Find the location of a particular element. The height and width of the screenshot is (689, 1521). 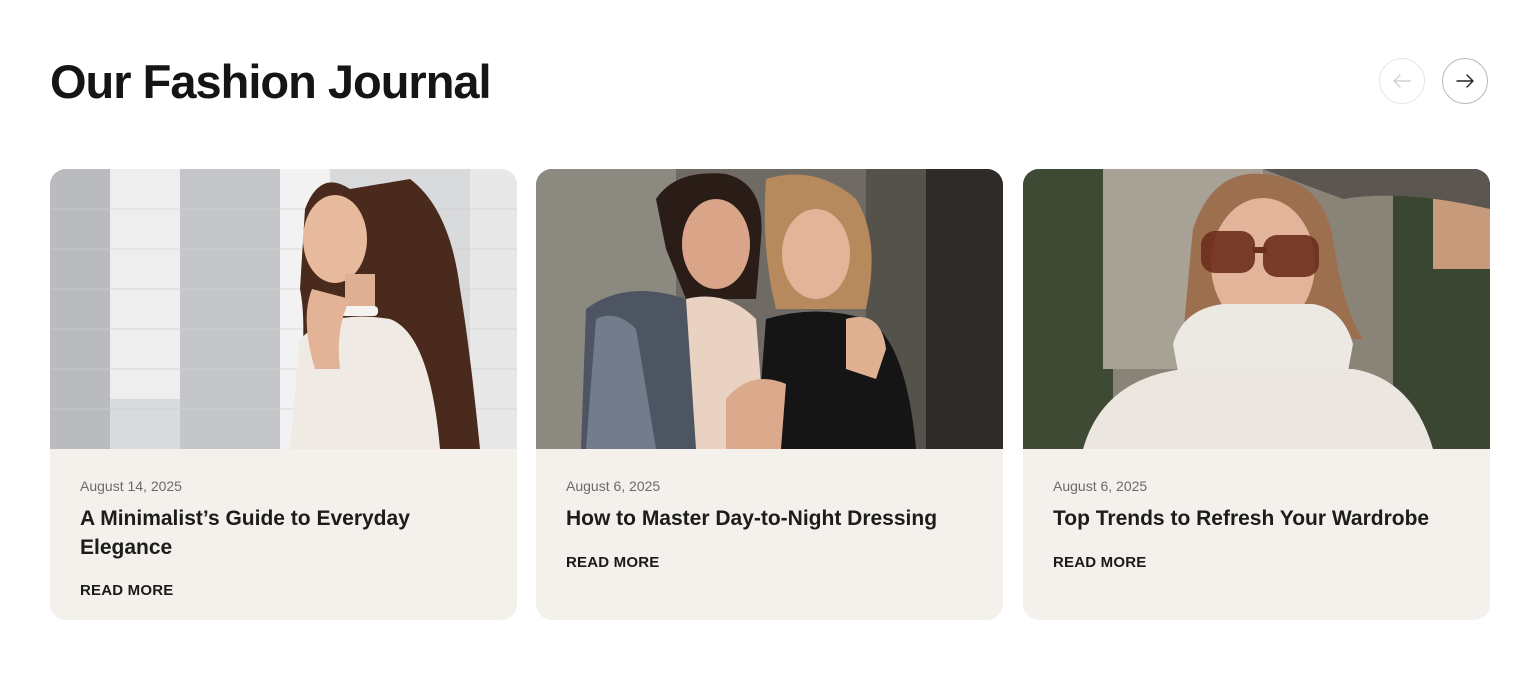

carousel-next-button is located at coordinates (1465, 81).